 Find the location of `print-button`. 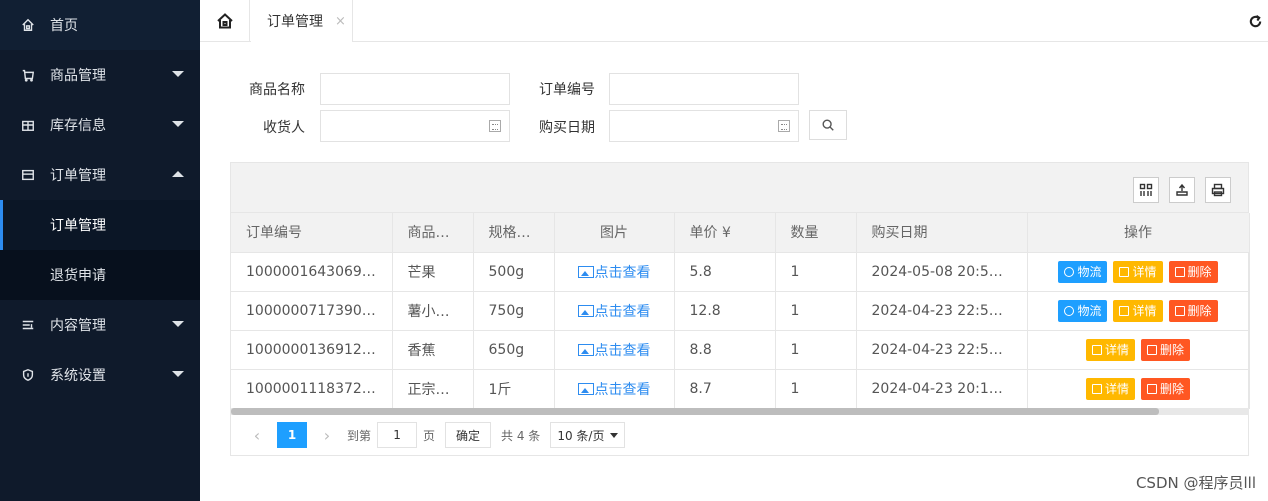

print-button is located at coordinates (1218, 190).